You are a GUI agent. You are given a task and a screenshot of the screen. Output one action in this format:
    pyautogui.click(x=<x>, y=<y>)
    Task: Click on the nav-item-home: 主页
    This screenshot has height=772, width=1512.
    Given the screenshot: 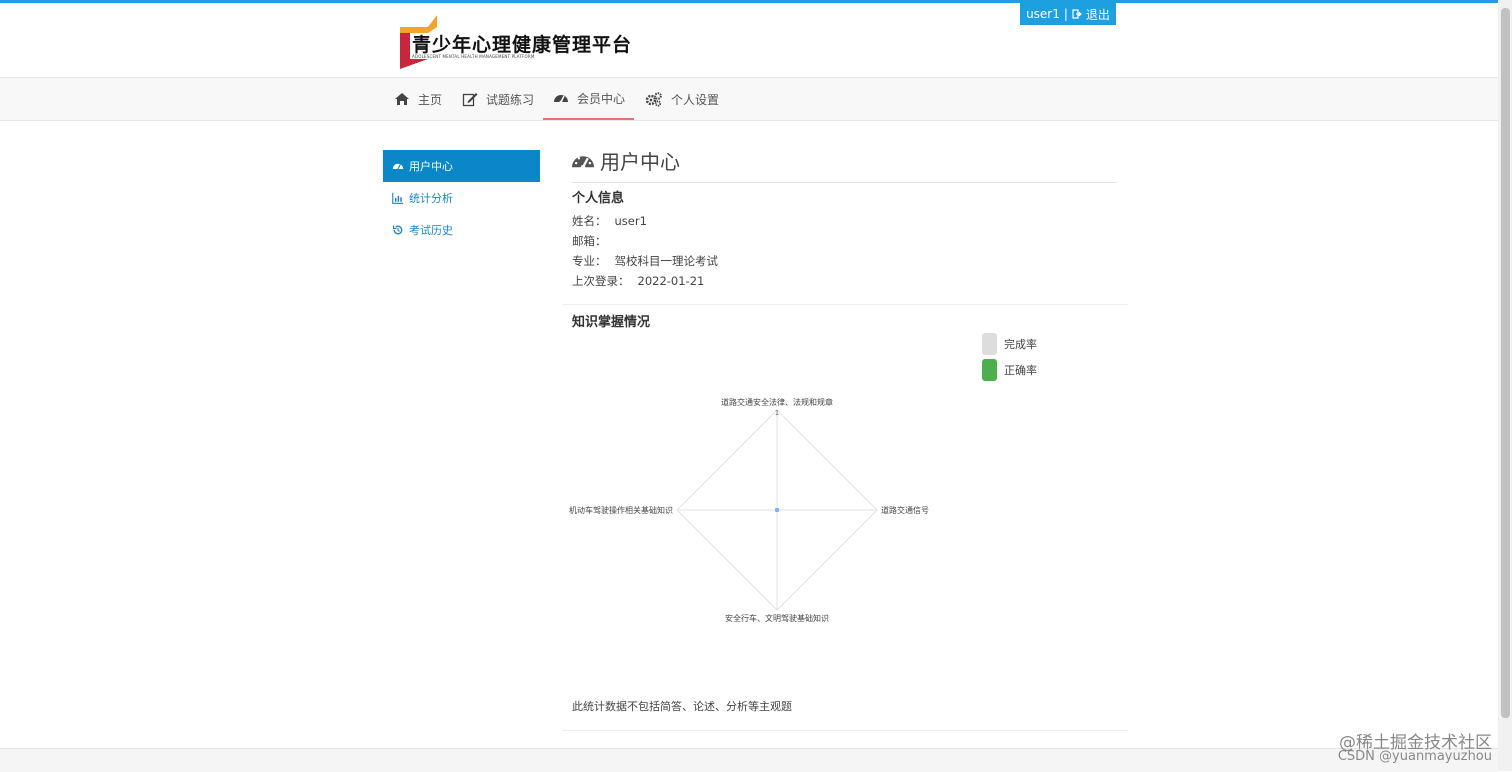 What is the action you would take?
    pyautogui.click(x=418, y=99)
    